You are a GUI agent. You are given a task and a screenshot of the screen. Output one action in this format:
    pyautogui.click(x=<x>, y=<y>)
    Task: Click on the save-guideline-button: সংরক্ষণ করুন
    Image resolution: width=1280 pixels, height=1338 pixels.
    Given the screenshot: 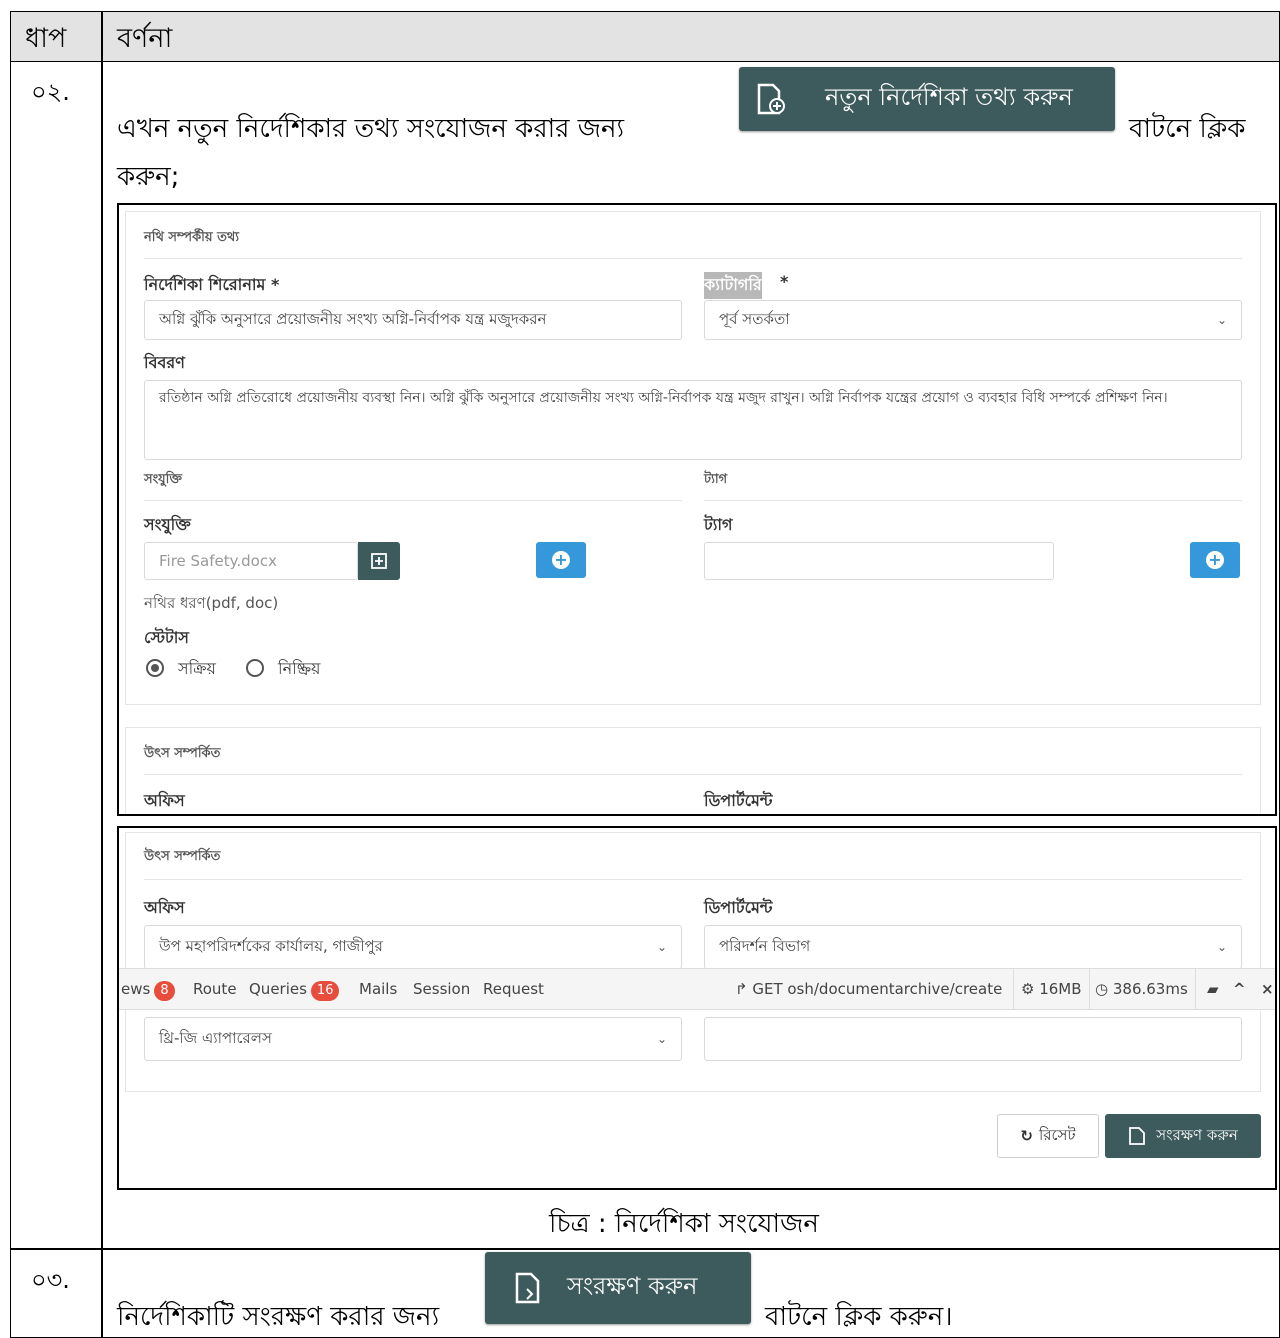 What is the action you would take?
    pyautogui.click(x=618, y=1288)
    